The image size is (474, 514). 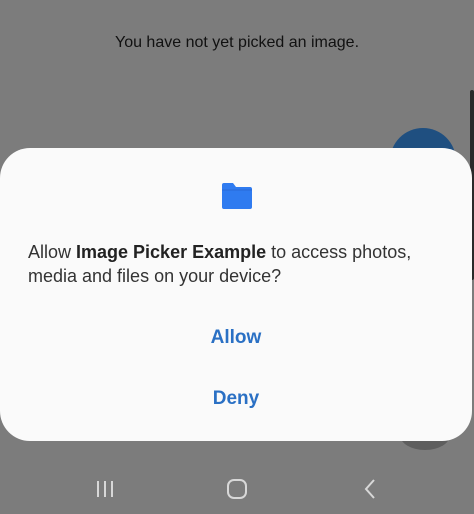 I want to click on message-prefix: Allow, so click(x=52, y=252).